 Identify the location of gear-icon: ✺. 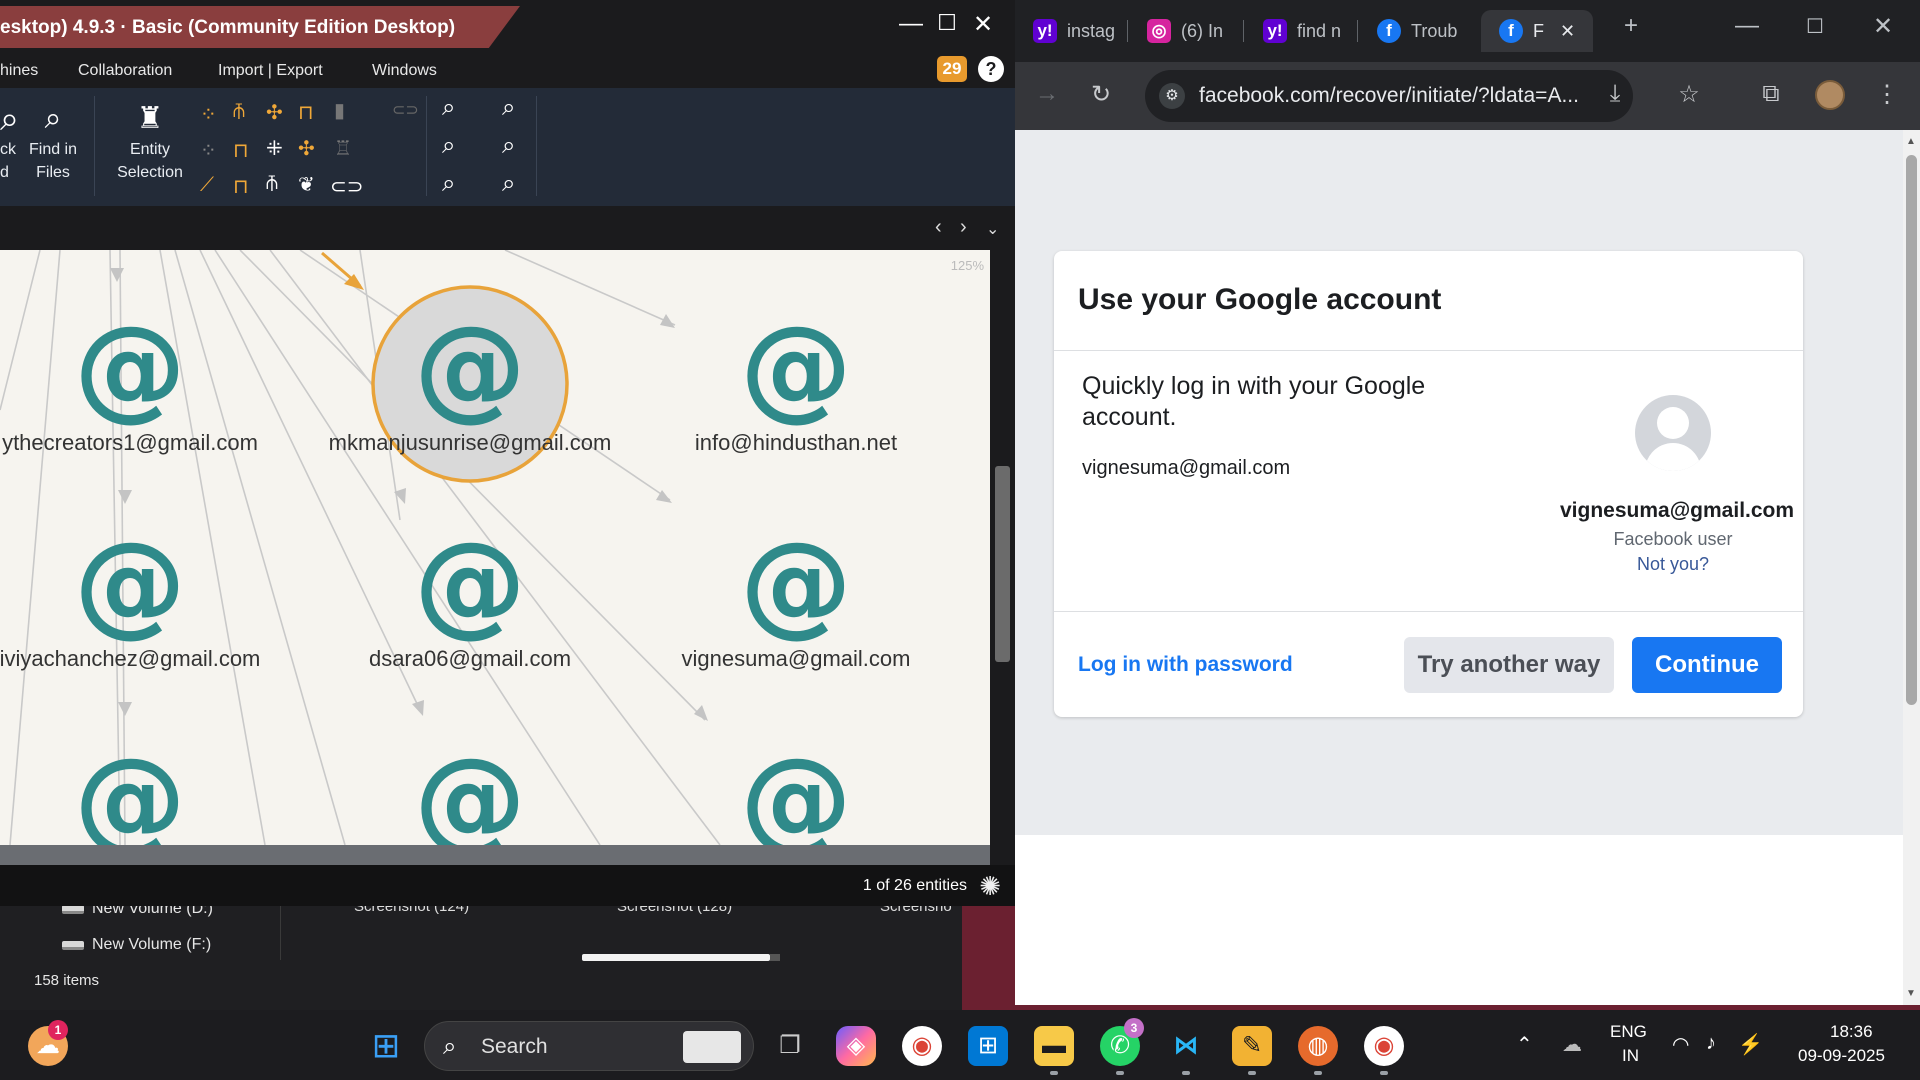
(990, 886).